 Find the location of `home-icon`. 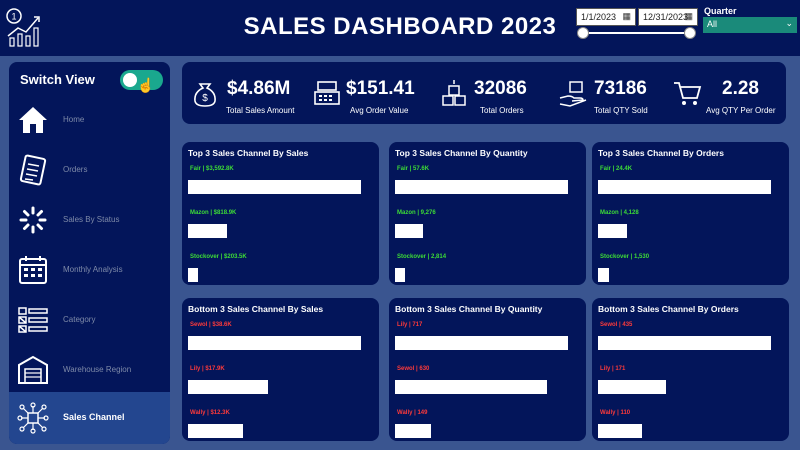

home-icon is located at coordinates (33, 120).